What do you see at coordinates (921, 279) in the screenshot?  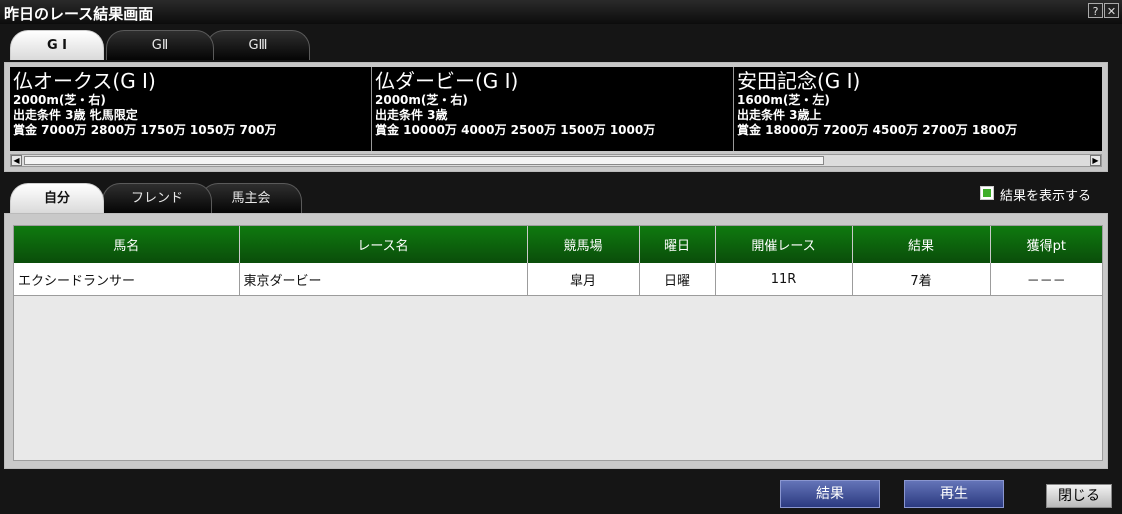 I see `cell-result: 7着` at bounding box center [921, 279].